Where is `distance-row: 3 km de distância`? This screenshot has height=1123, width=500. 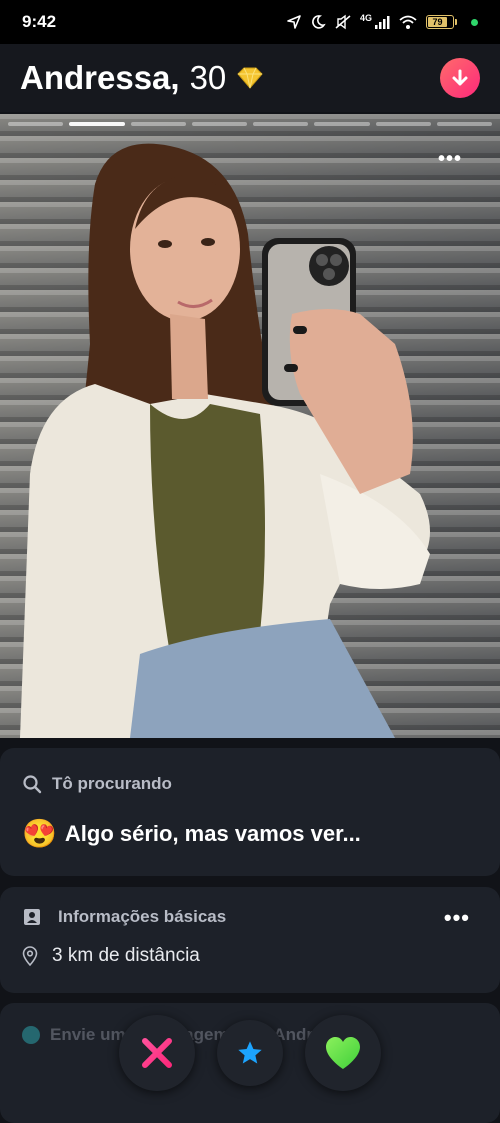
distance-row: 3 km de distância is located at coordinates (111, 956).